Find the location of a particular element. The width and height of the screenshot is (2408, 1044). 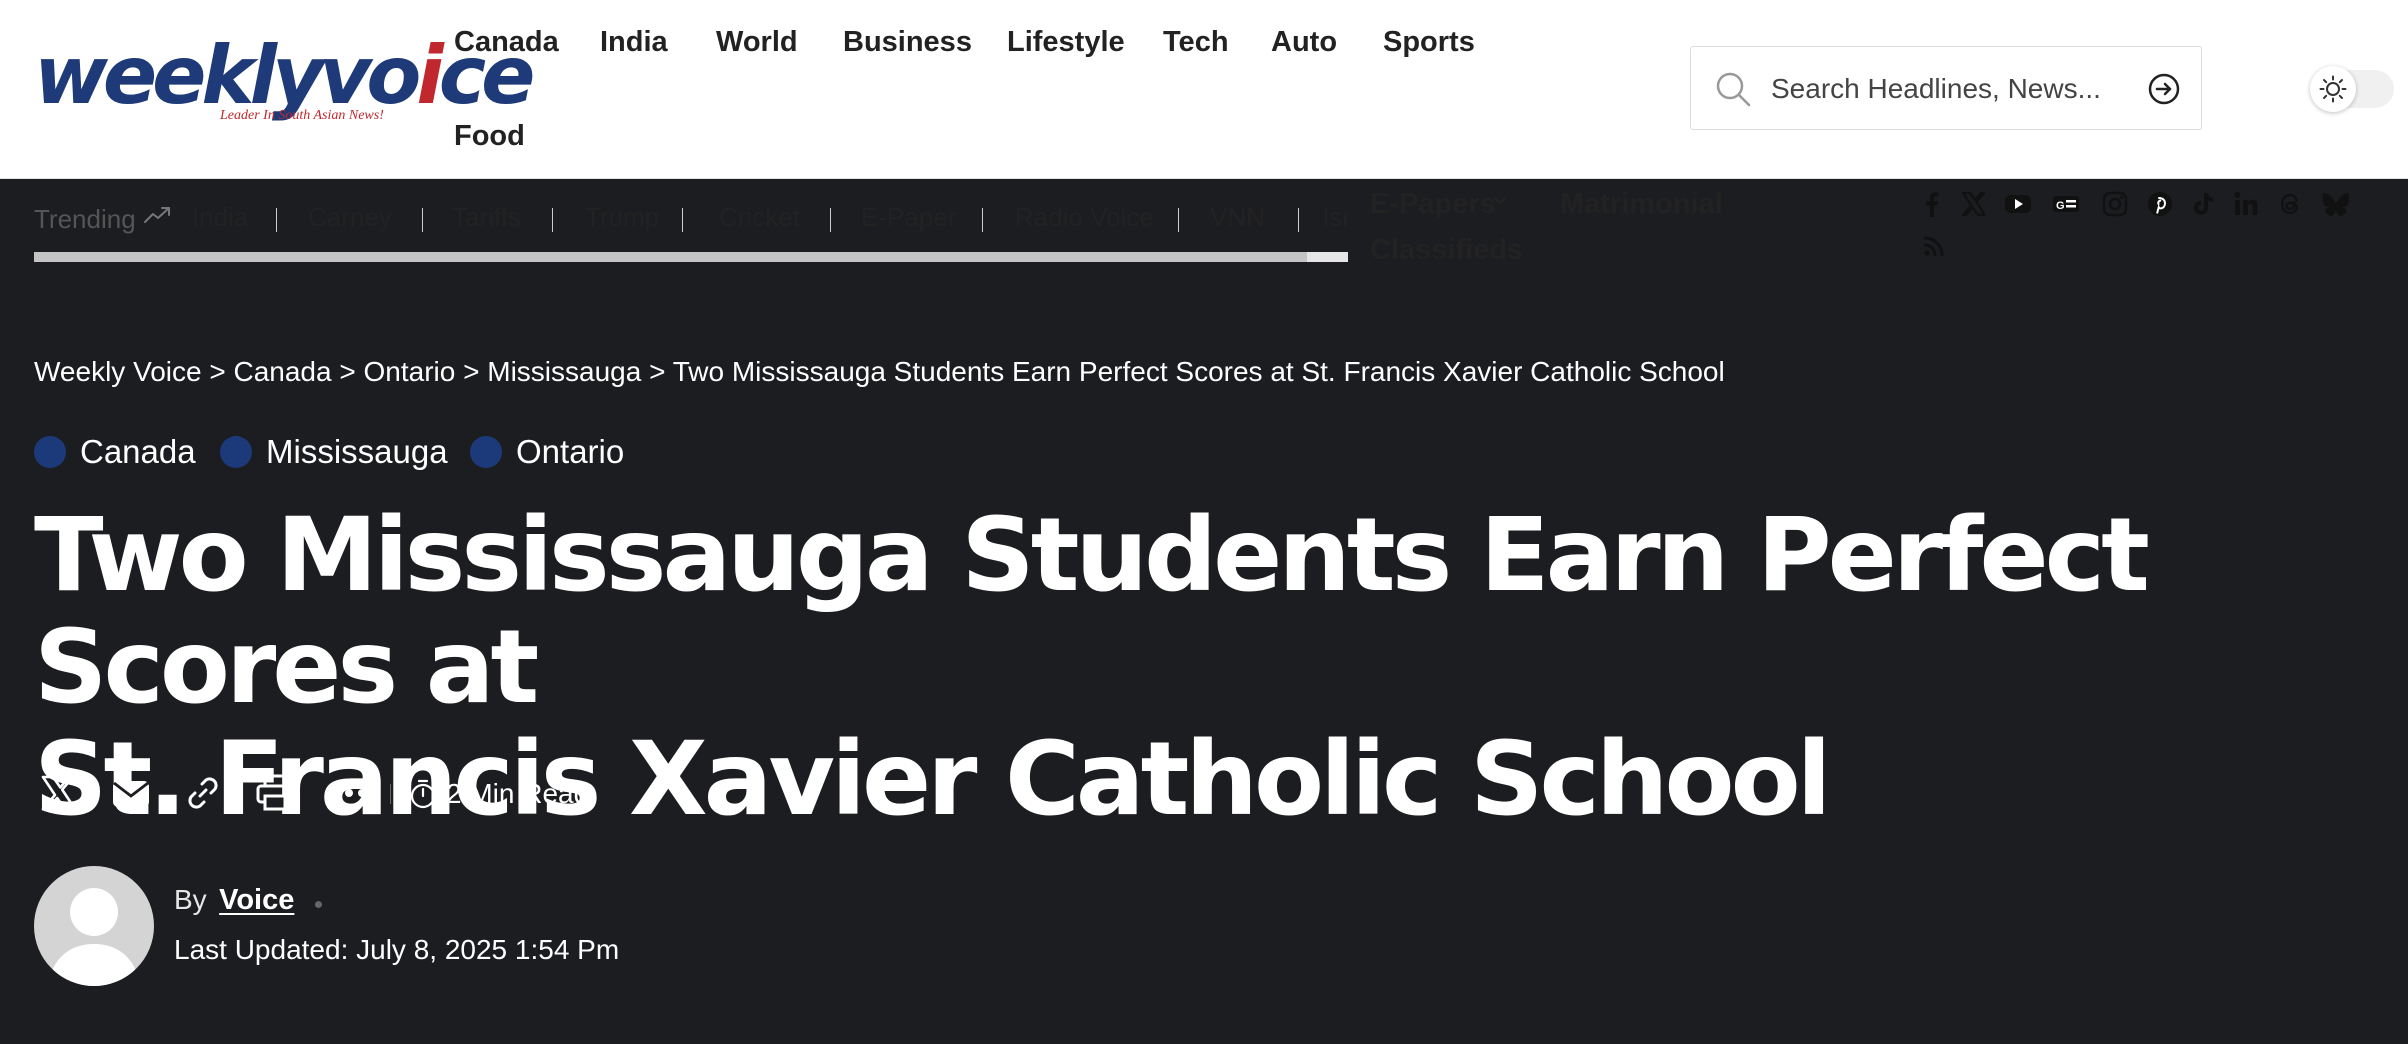

bluesky-icon is located at coordinates (2336, 204).